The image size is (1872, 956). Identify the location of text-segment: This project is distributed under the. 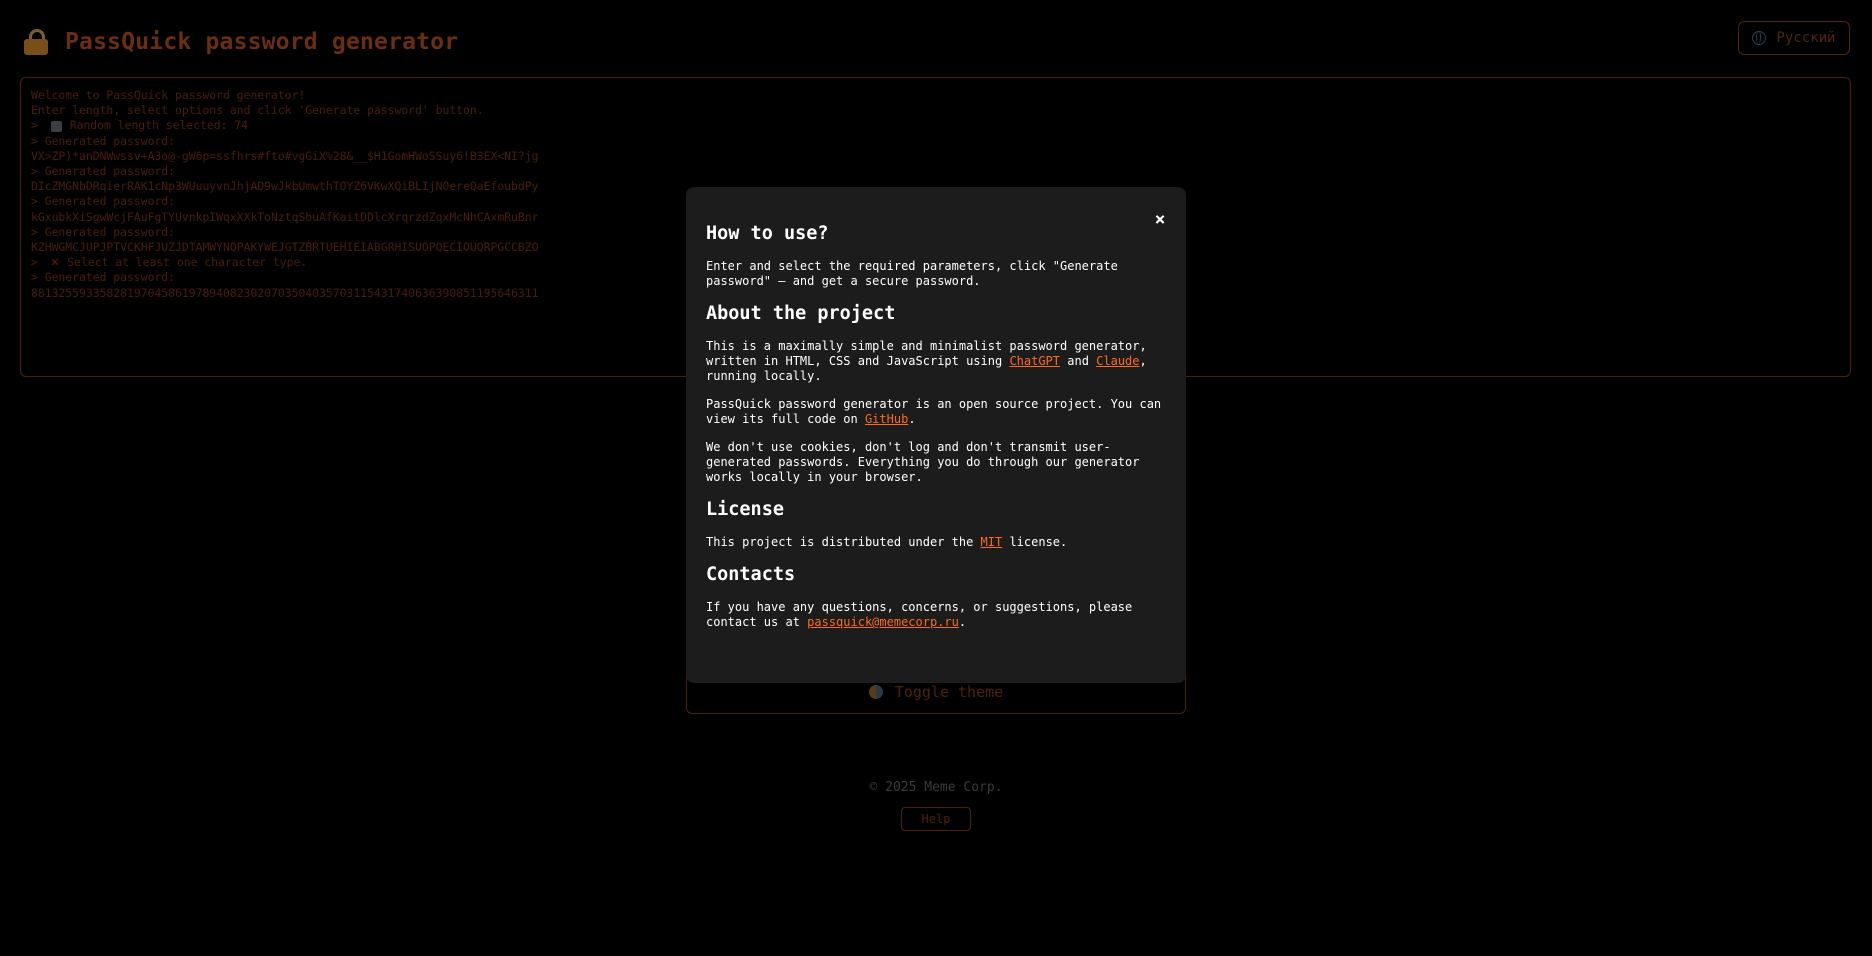
(843, 542).